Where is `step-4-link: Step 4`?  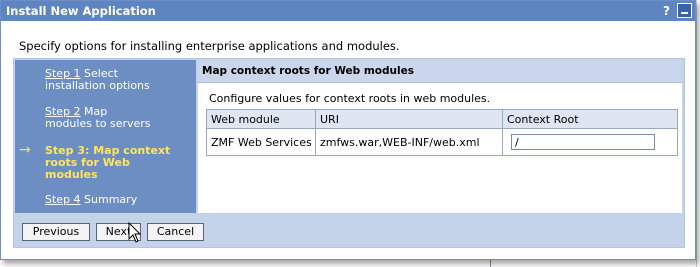
step-4-link: Step 4 is located at coordinates (63, 199).